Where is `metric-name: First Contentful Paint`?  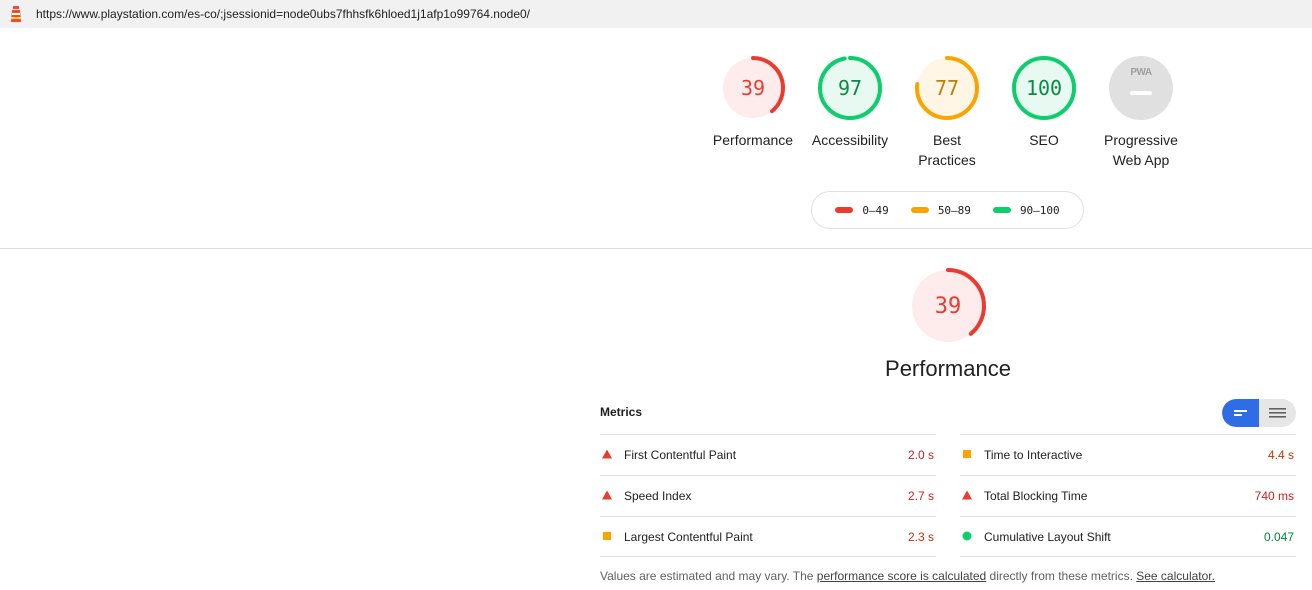 metric-name: First Contentful Paint is located at coordinates (680, 455).